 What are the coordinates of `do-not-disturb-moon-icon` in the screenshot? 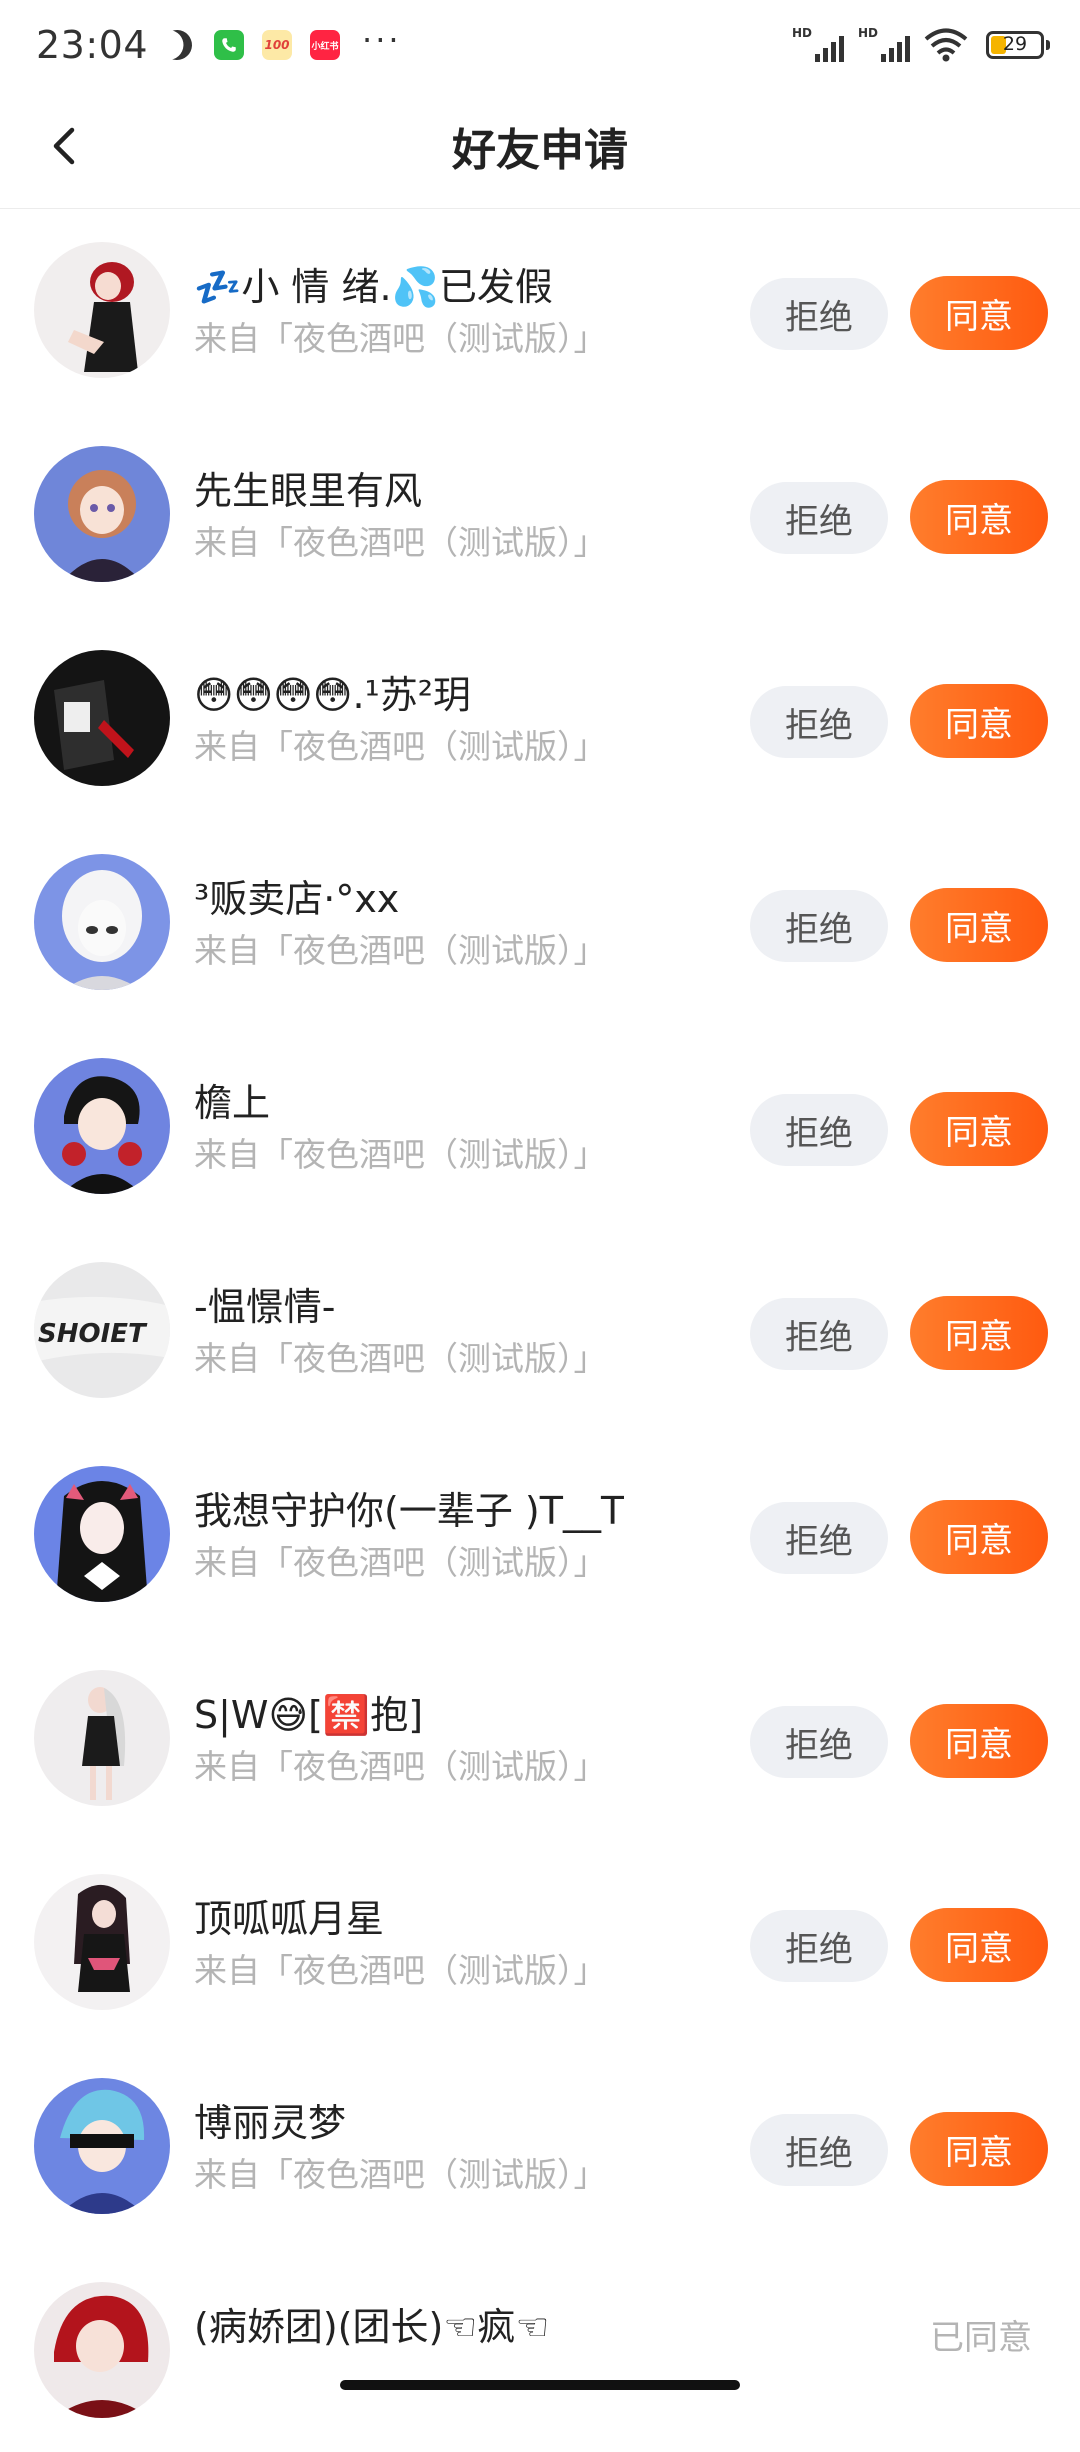 It's located at (177, 45).